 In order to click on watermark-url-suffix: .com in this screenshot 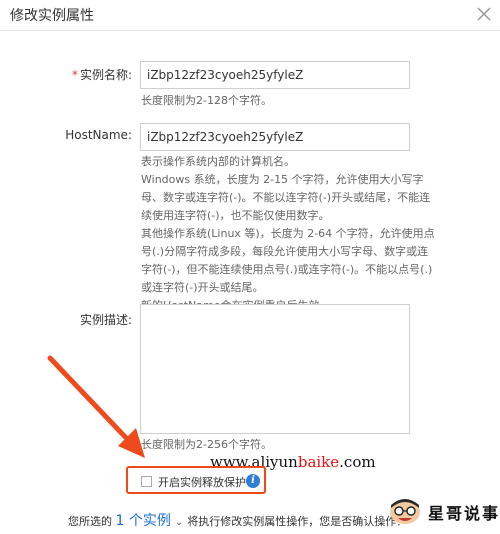, I will do `click(357, 462)`.